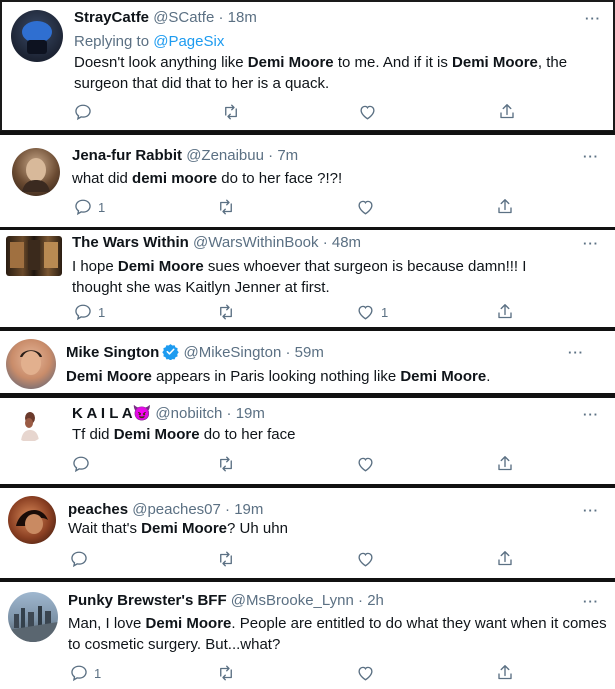  I want to click on reply-count: 1, so click(98, 673).